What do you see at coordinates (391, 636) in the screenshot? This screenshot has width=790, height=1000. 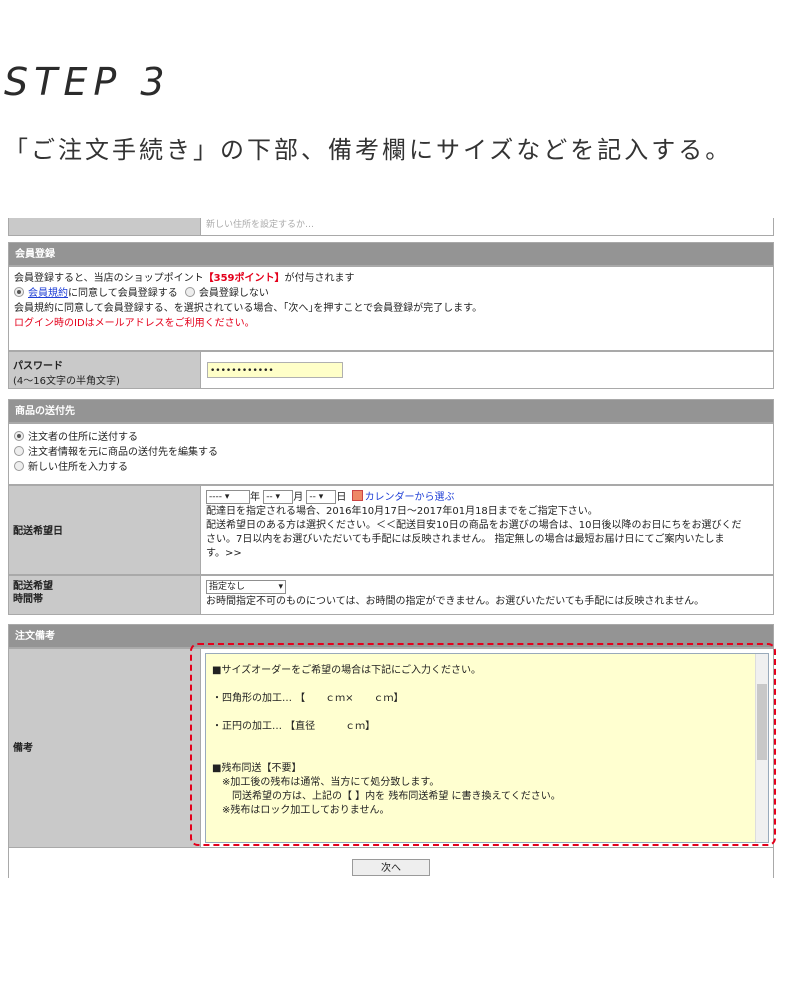 I see `remarks-section-header: 注文備考` at bounding box center [391, 636].